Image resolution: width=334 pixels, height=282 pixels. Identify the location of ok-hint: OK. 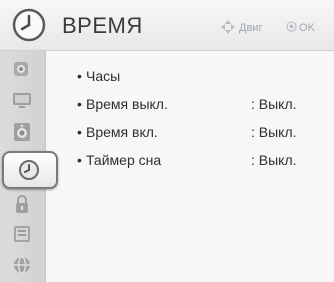
(308, 28).